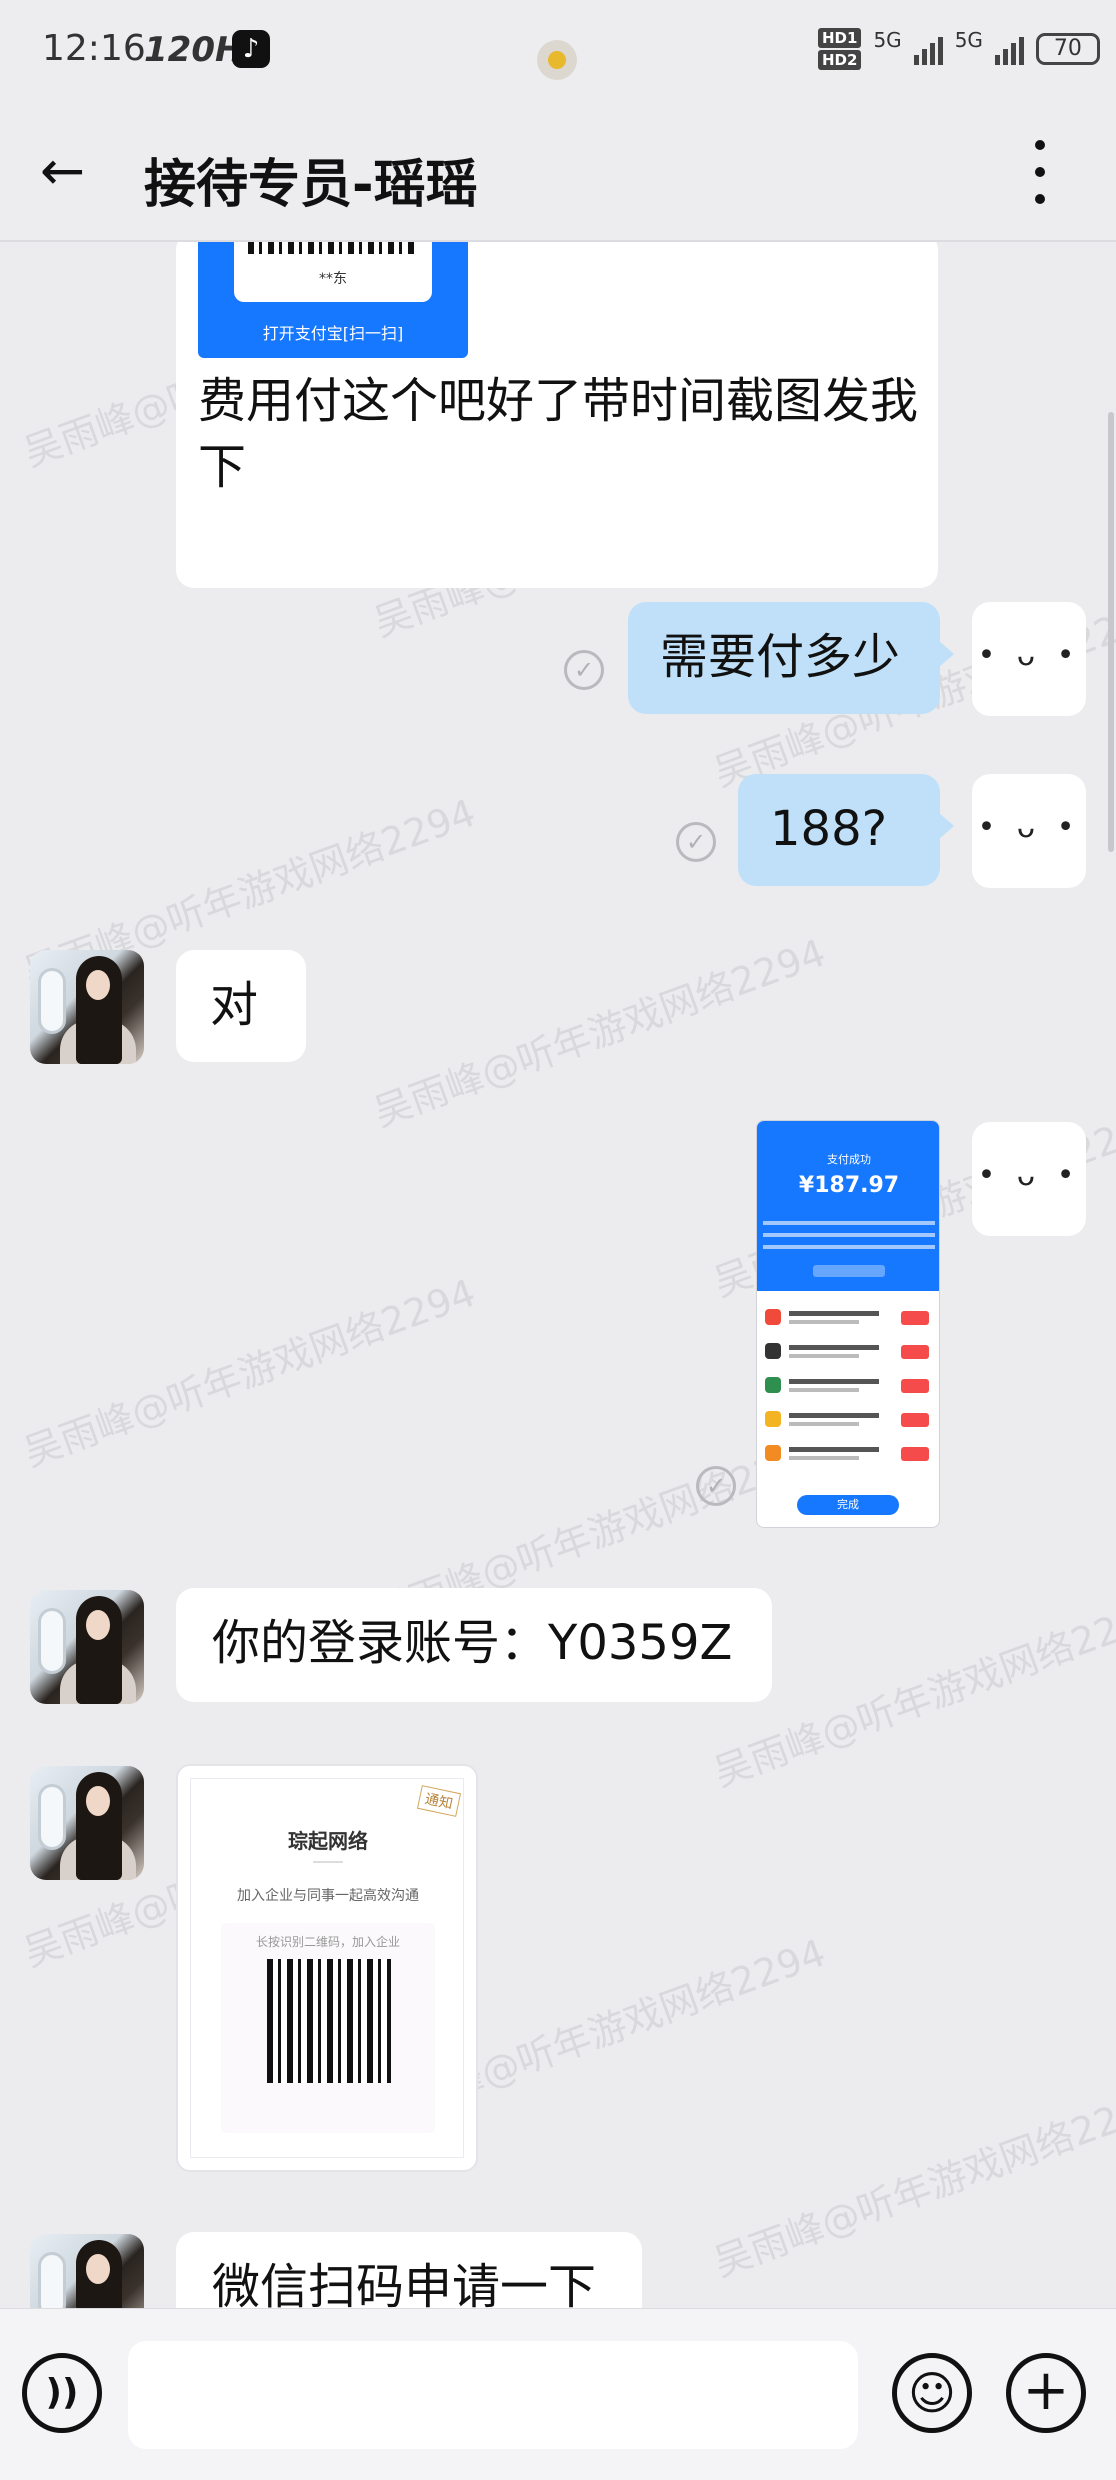 This screenshot has width=1116, height=2480. Describe the element at coordinates (404, 2283) in the screenshot. I see `message-text: 微信扫码申请一下` at that location.